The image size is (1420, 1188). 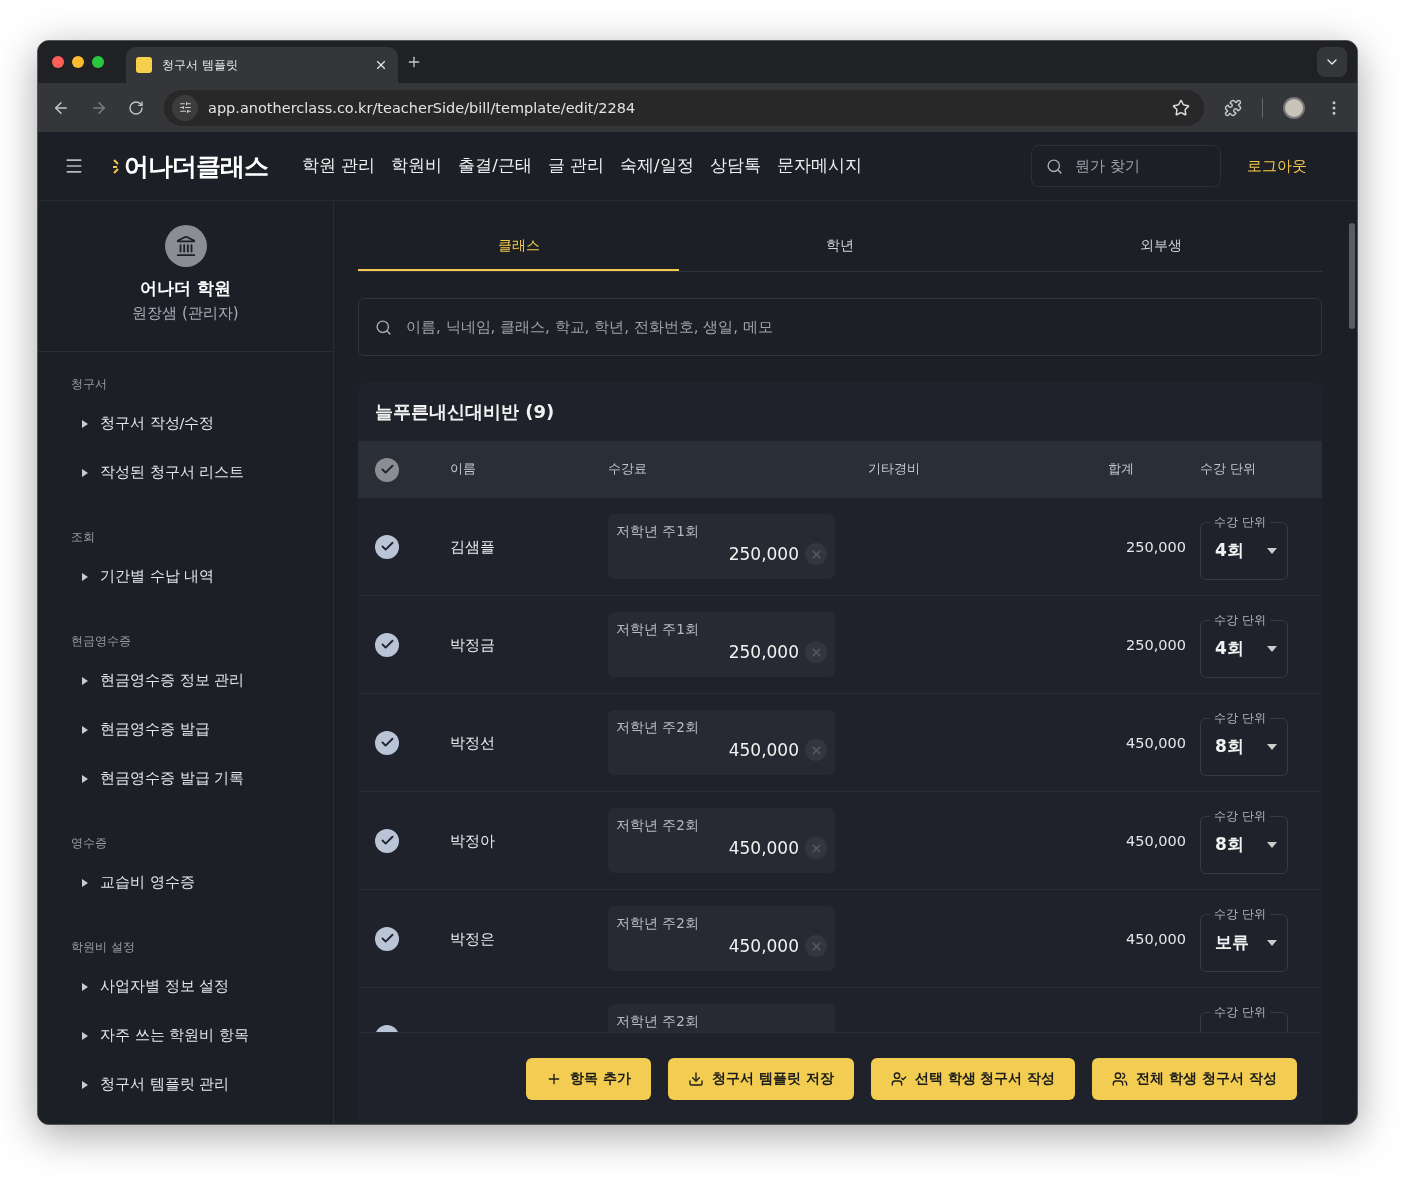 I want to click on nav-link: 상담톡, so click(x=735, y=166).